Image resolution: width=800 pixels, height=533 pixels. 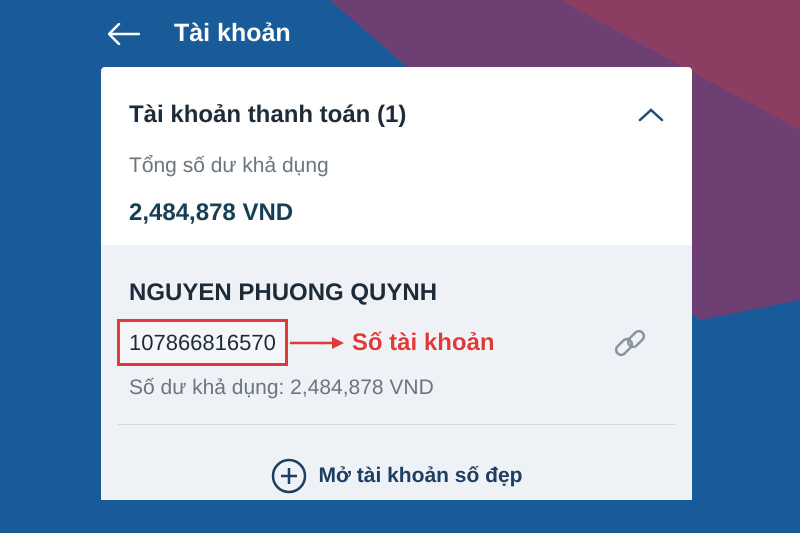 I want to click on account-holder: NGUYEN PHUONG QUYNH, so click(x=283, y=293).